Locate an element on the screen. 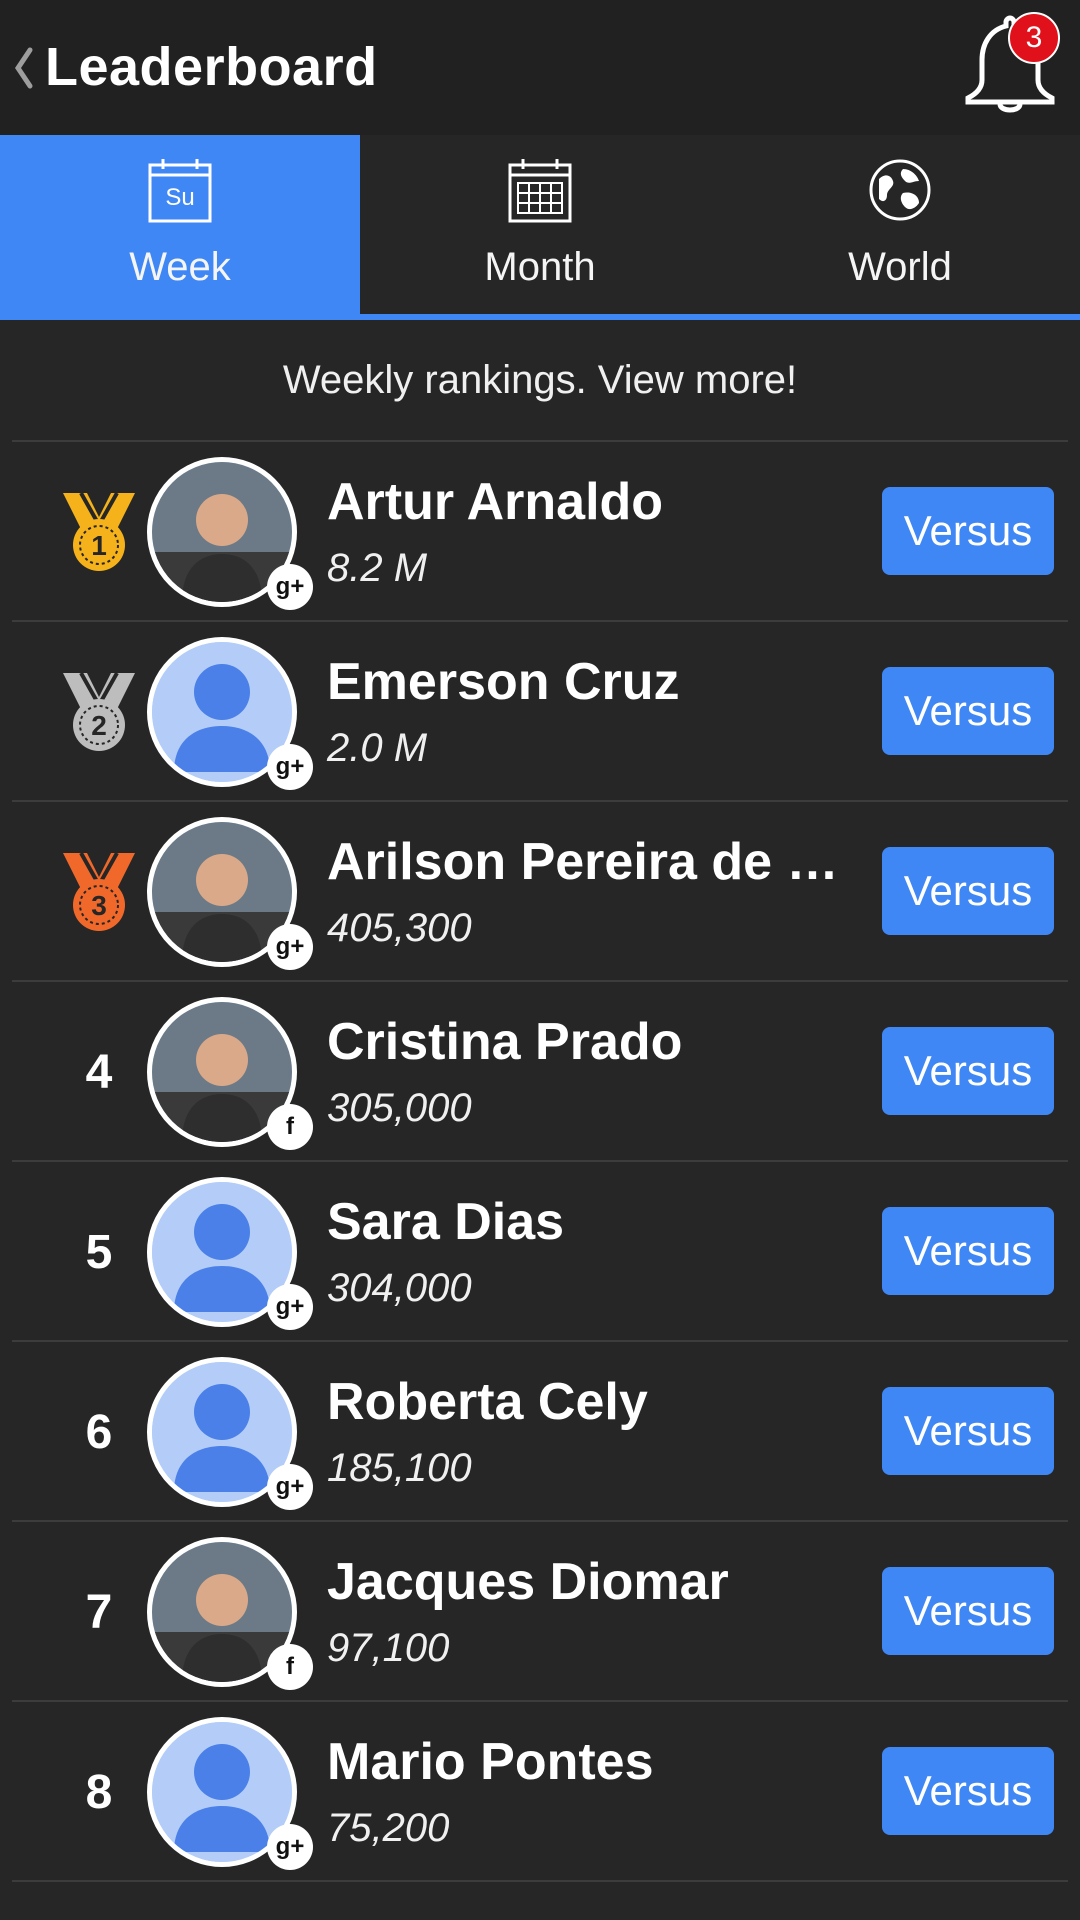 Image resolution: width=1080 pixels, height=1920 pixels. rankings-subtitle: Weekly rankings. View more! is located at coordinates (540, 380).